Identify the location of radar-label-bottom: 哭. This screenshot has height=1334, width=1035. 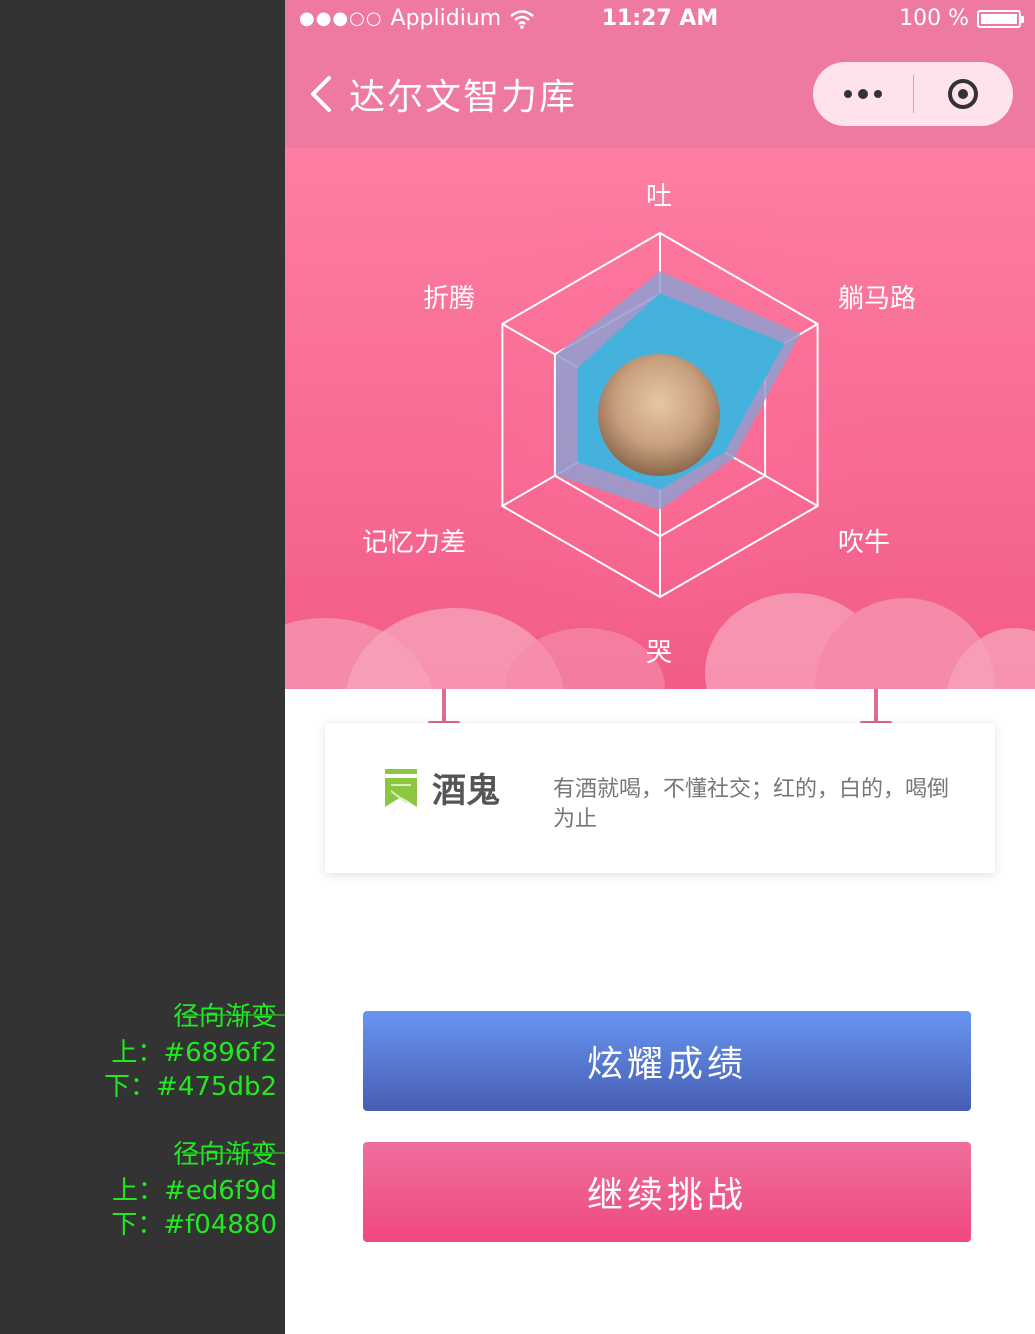
(659, 653).